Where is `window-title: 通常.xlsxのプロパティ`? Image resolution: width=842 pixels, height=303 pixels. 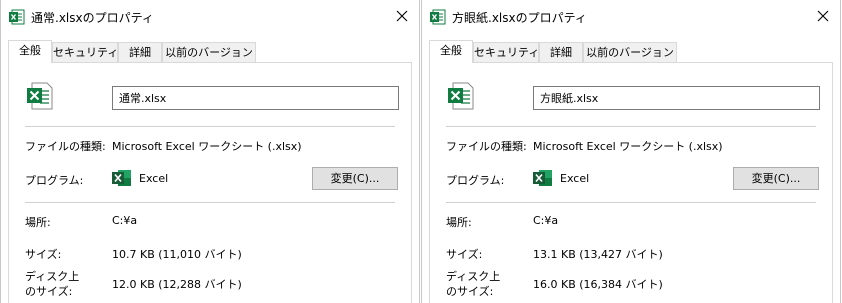
window-title: 通常.xlsxのプロパティ is located at coordinates (92, 18).